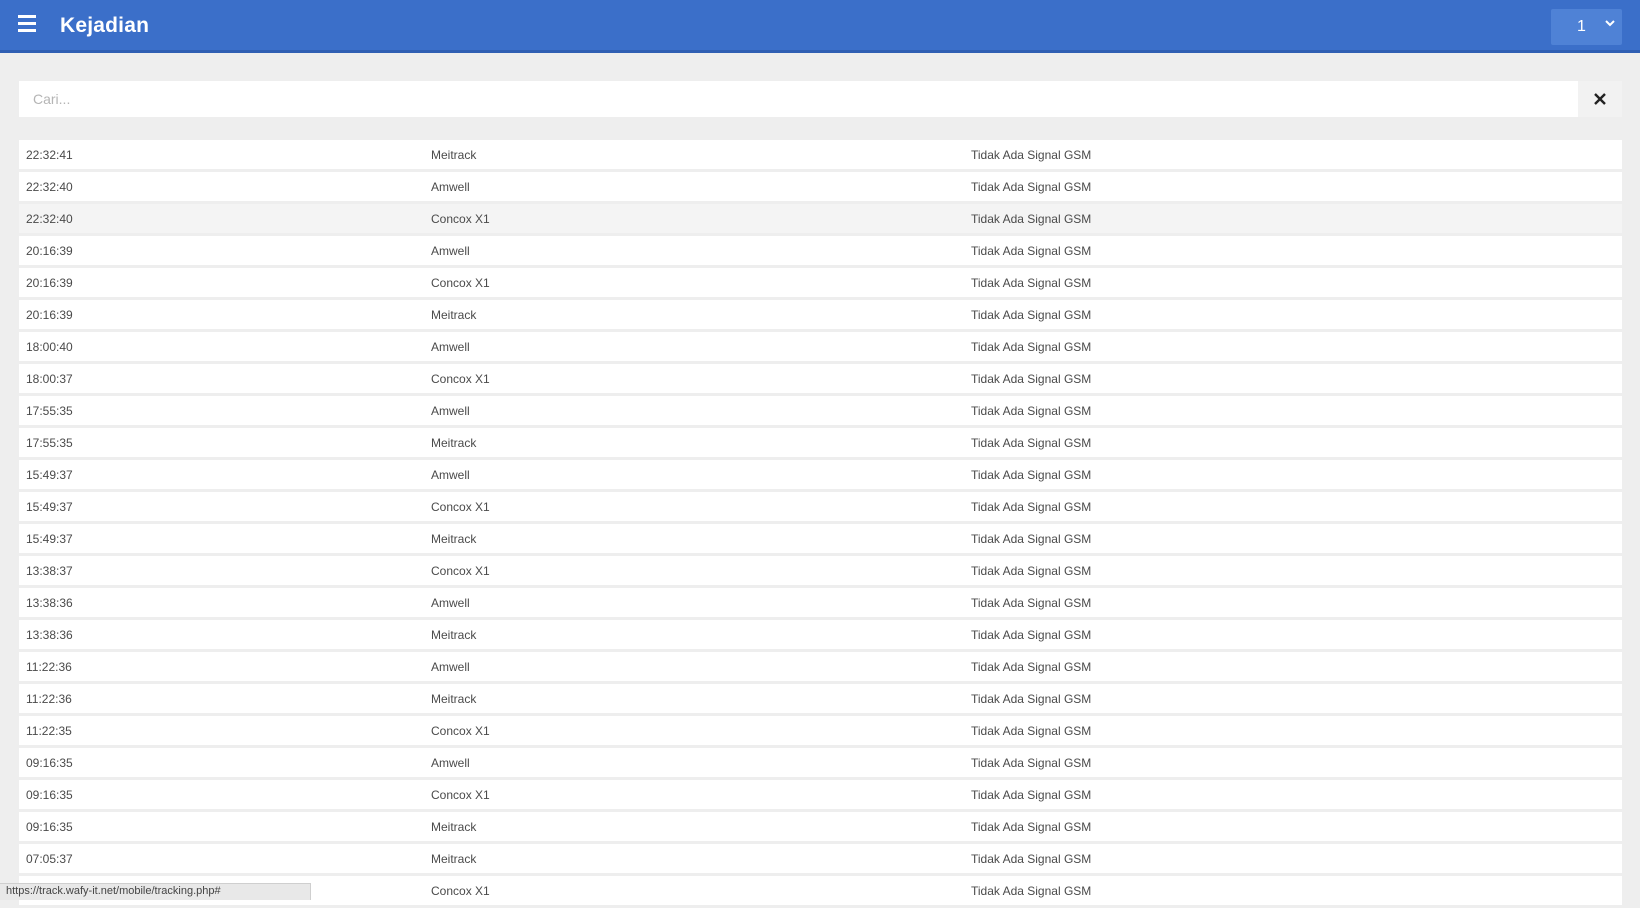 The image size is (1640, 908). I want to click on table-row: 15:49:37Concox X1Tidak Ada Signal GSM, so click(820, 506).